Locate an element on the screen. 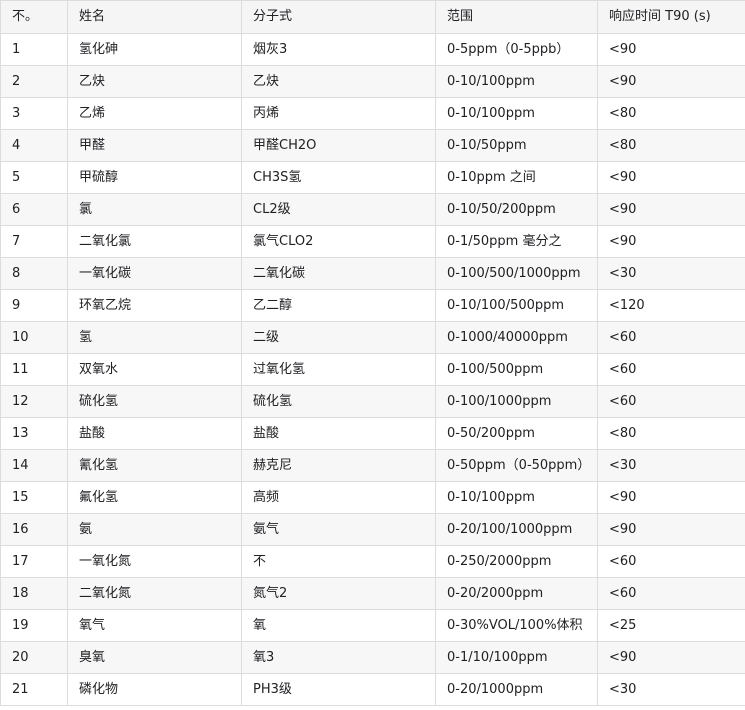 This screenshot has height=710, width=745. table-row: 19 氧气氧 0-30%VOL/100%体积 <25 is located at coordinates (372, 625).